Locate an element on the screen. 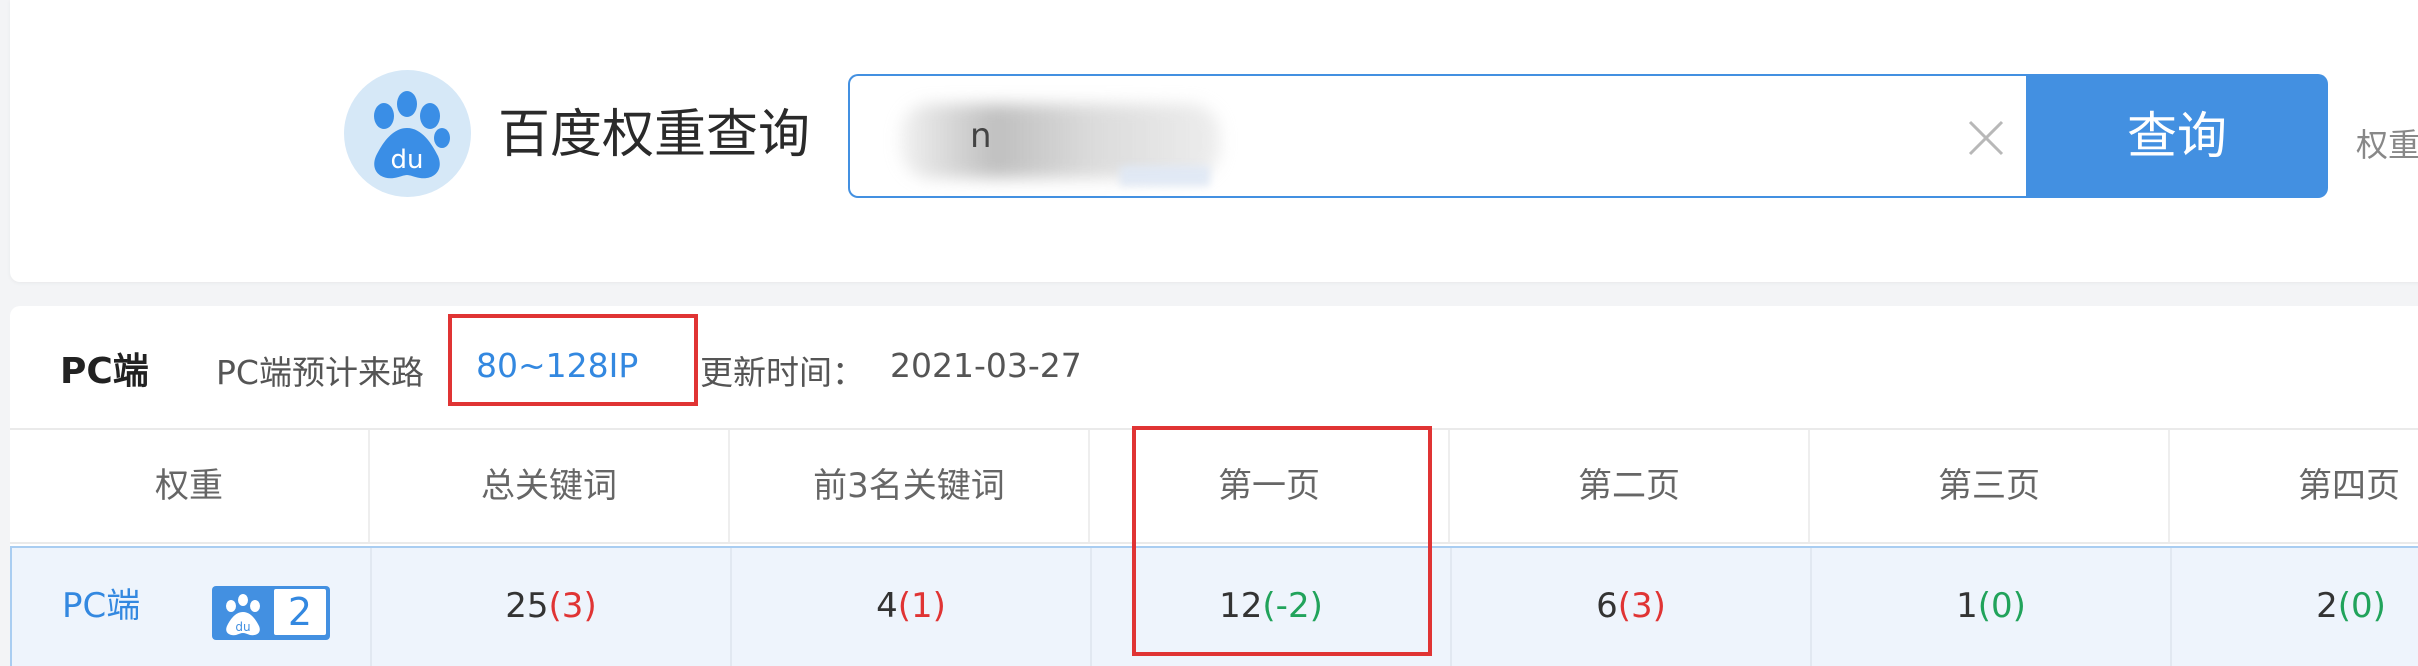 This screenshot has height=666, width=2418. top3-keywords-cell: 4(1) is located at coordinates (912, 607).